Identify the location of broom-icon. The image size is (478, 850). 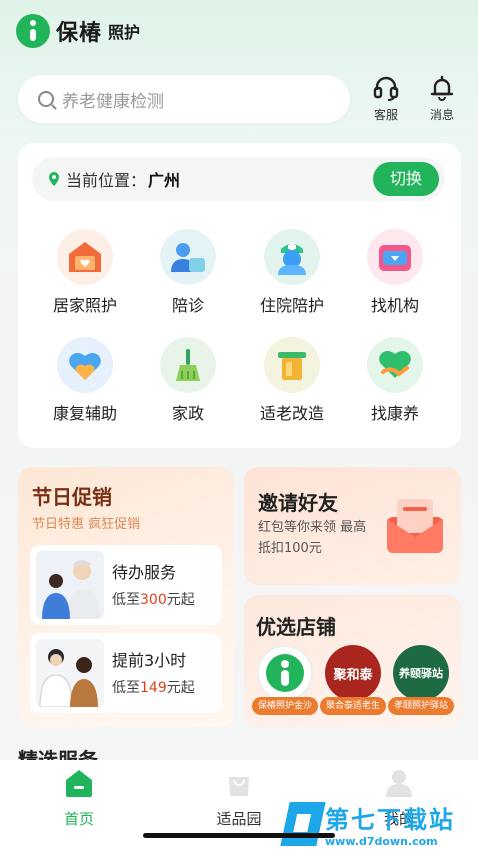
(188, 365).